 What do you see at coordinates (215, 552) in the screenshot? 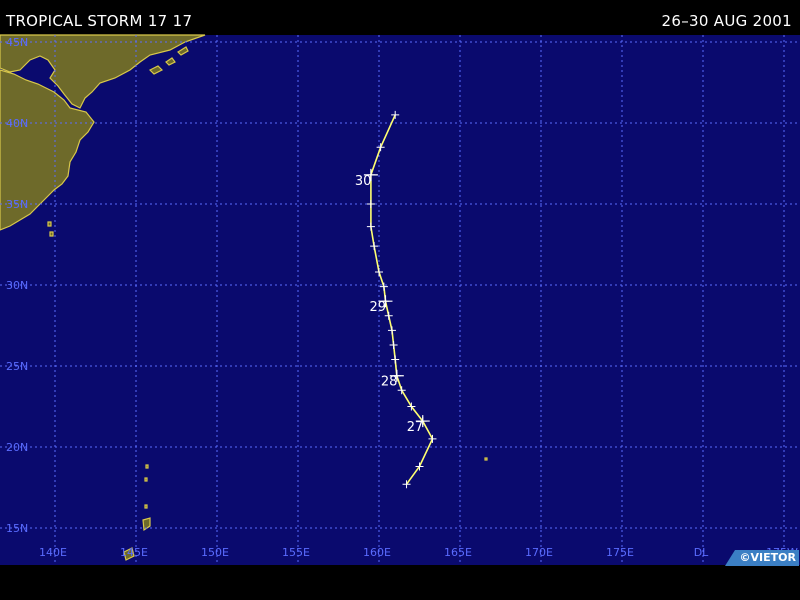
I see `lon-label-150E: 150E` at bounding box center [215, 552].